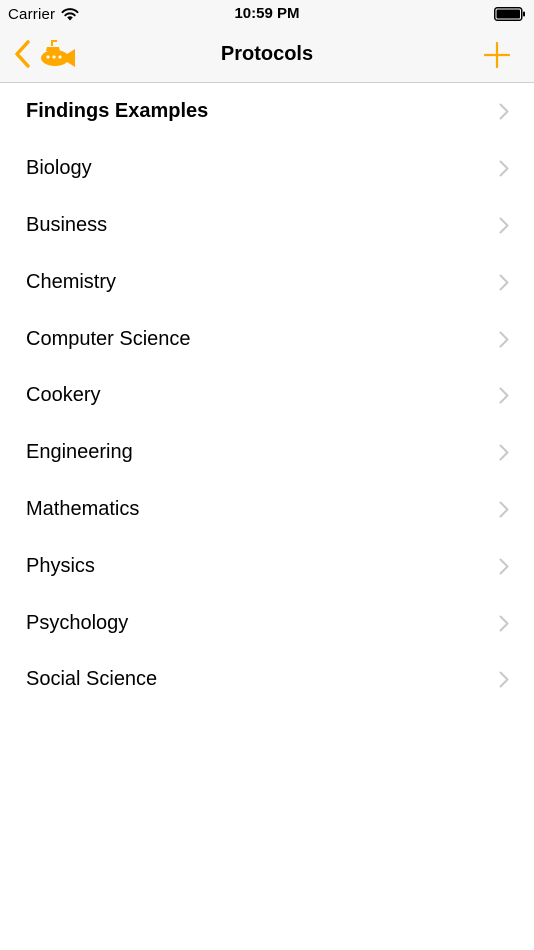  What do you see at coordinates (509, 14) in the screenshot?
I see `battery-icon` at bounding box center [509, 14].